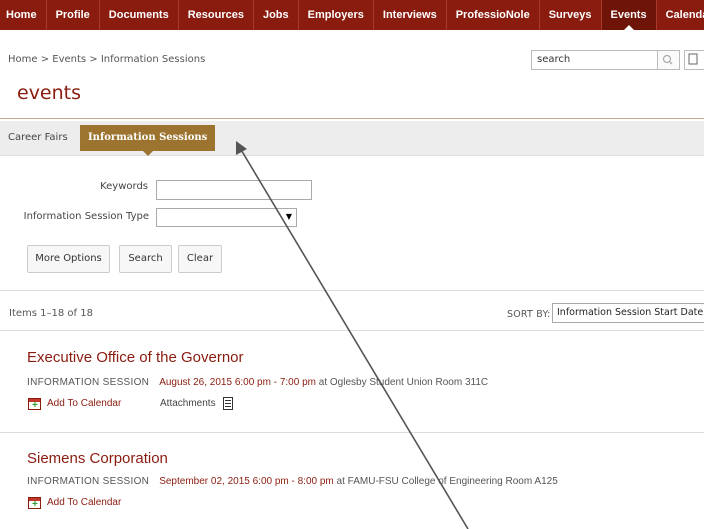 The image size is (704, 529). Describe the element at coordinates (234, 190) in the screenshot. I see `keywords-input` at that location.